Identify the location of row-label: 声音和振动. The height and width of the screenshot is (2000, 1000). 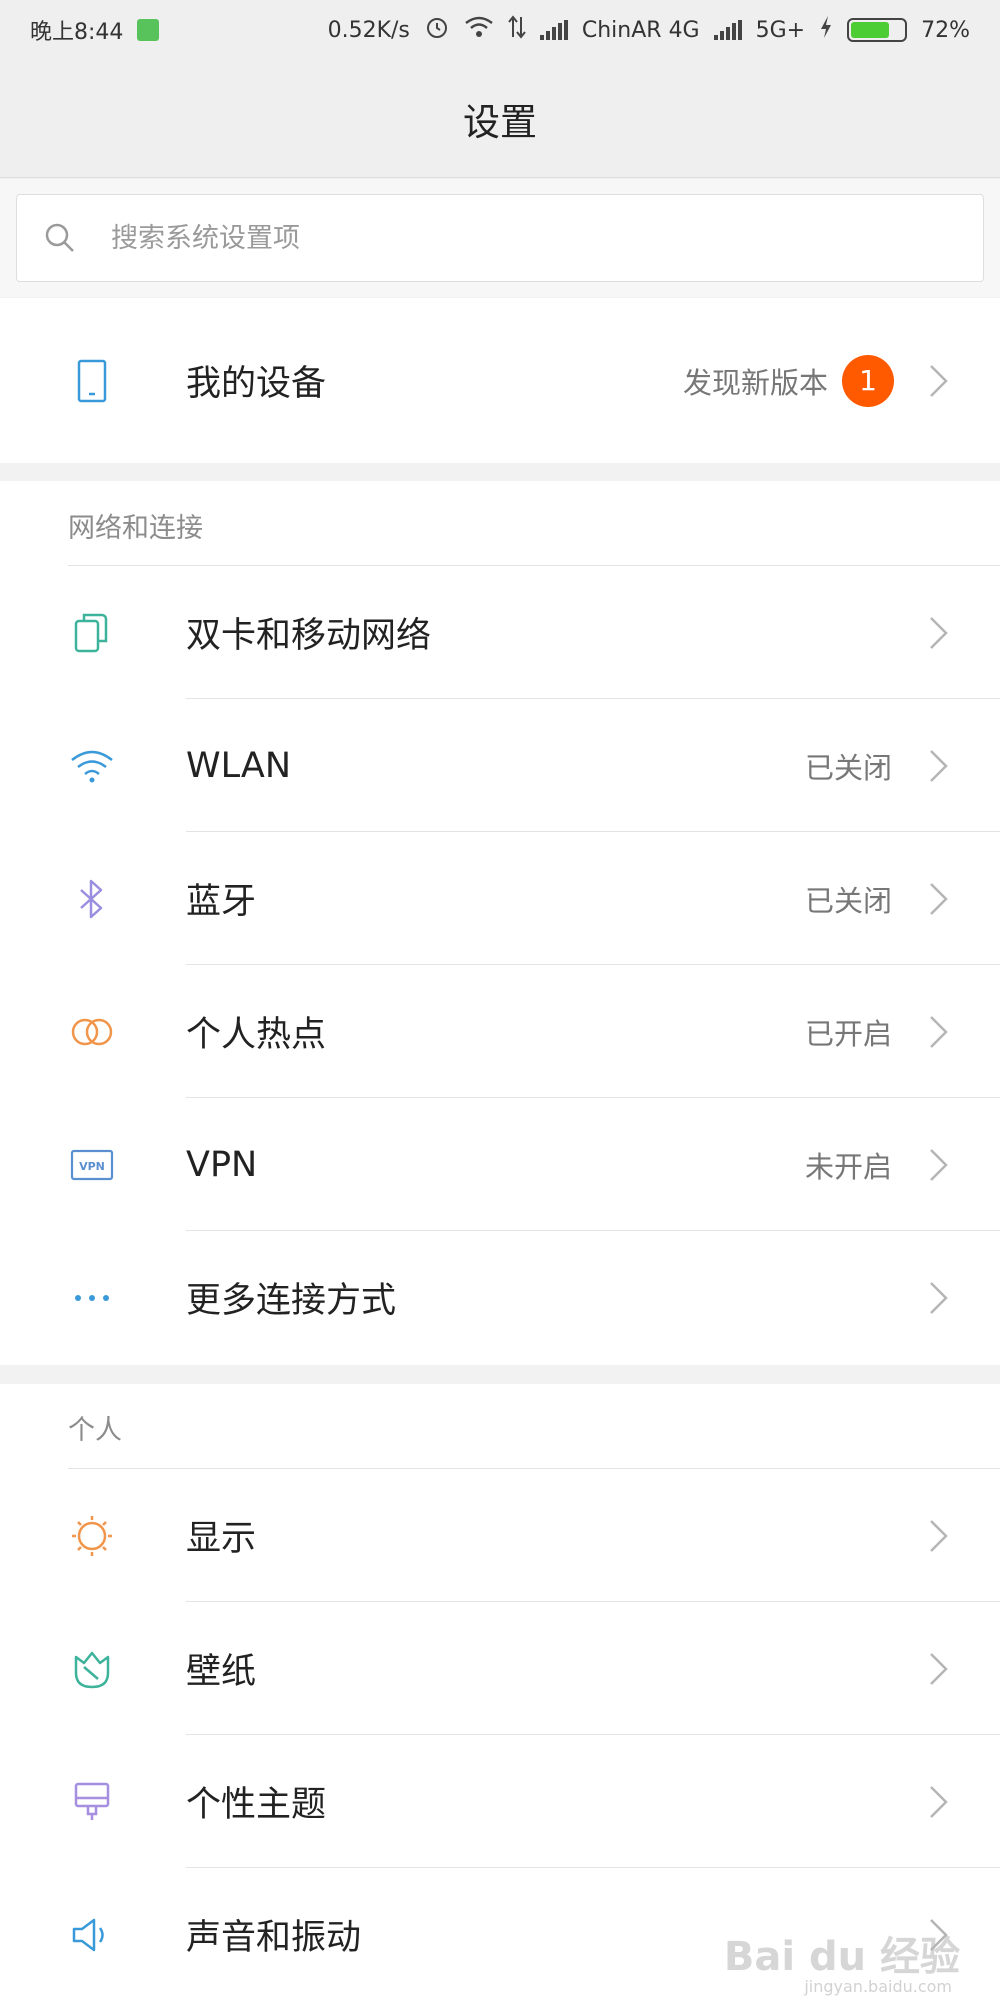
(274, 1938).